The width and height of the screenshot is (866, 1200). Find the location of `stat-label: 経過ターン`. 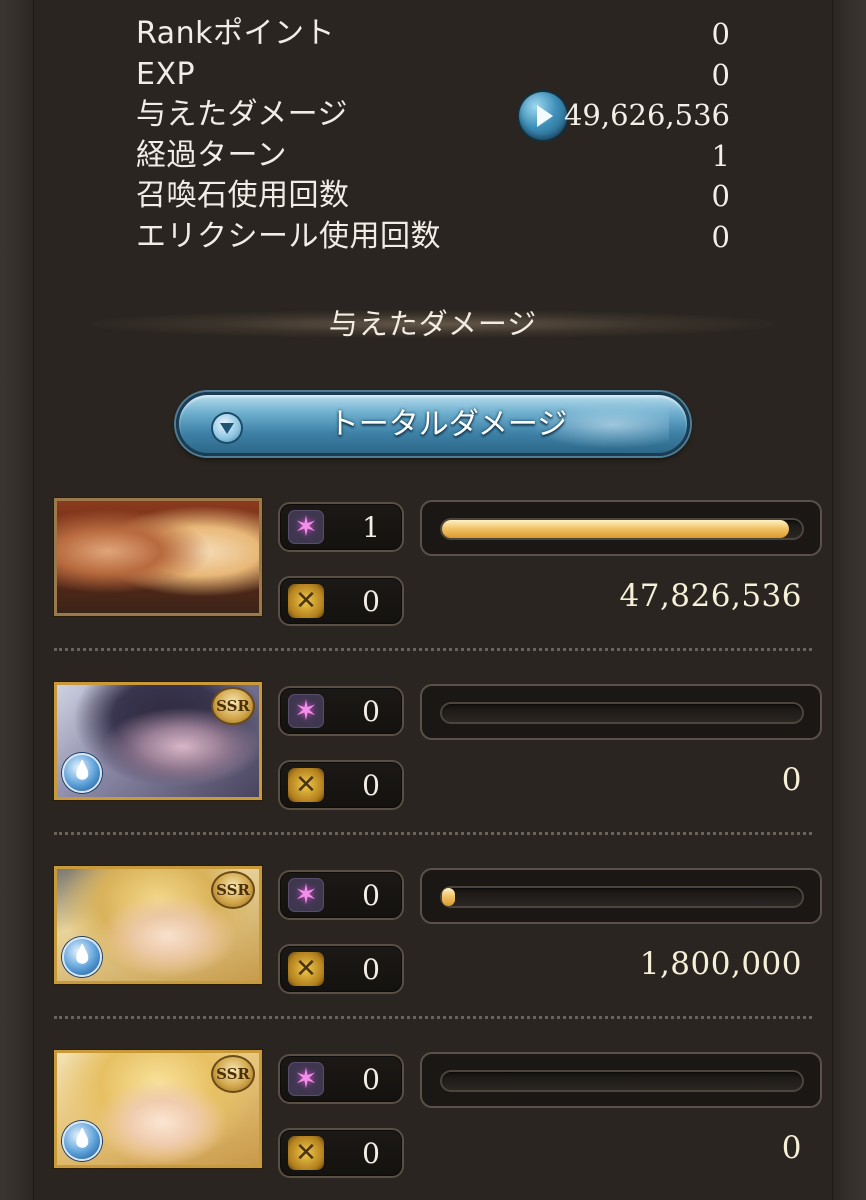

stat-label: 経過ターン is located at coordinates (211, 155).